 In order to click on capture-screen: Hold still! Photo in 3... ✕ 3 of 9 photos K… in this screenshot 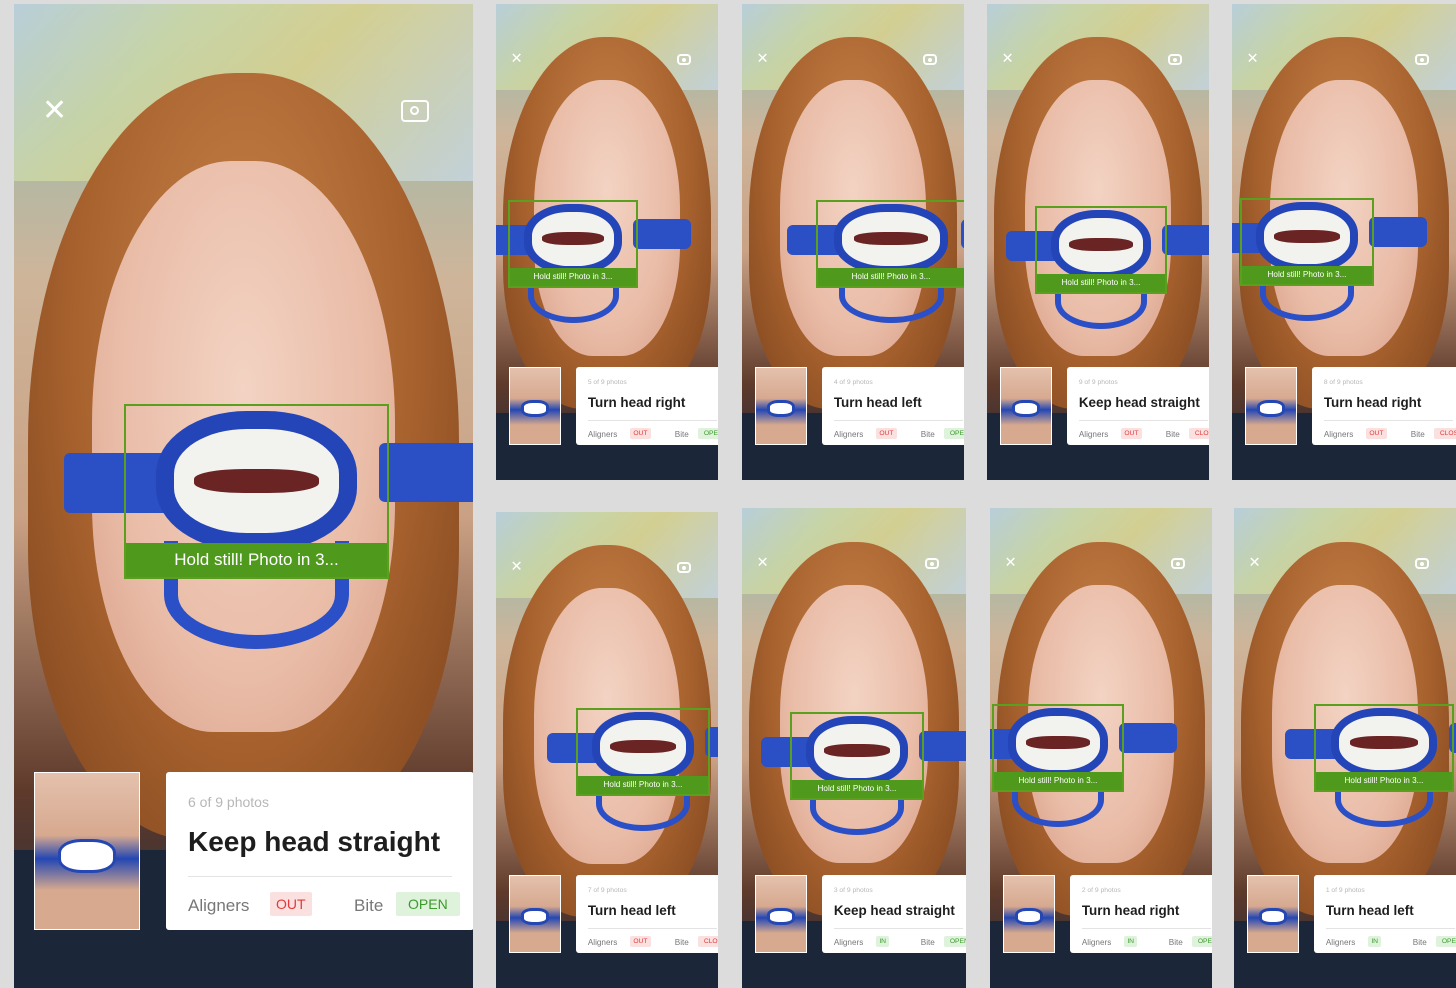, I will do `click(854, 748)`.